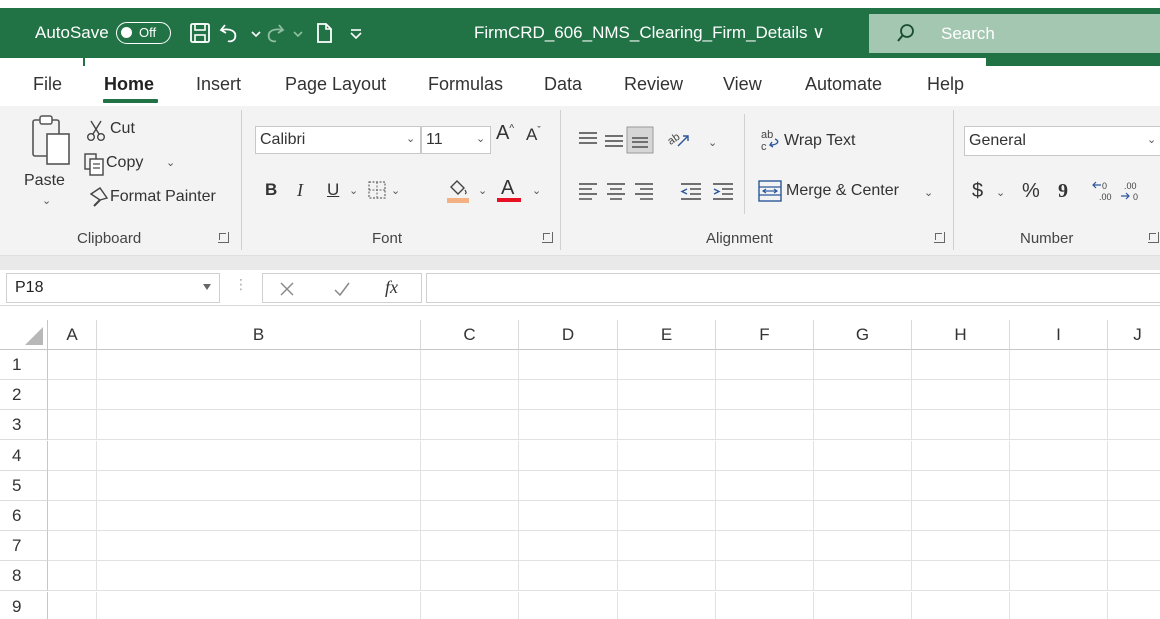 This screenshot has height=619, width=1160. Describe the element at coordinates (1132, 191) in the screenshot. I see `decrease-decimal-icon: .00 0` at that location.